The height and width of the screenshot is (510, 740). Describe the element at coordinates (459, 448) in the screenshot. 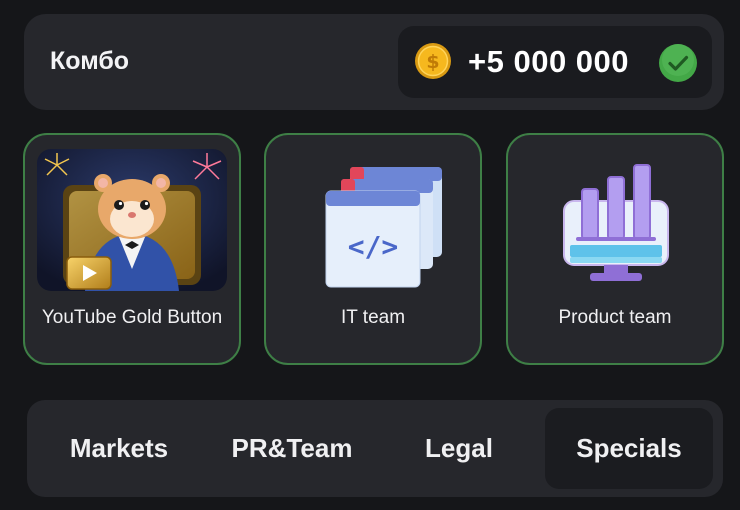

I see `tab-legal: Legal` at that location.